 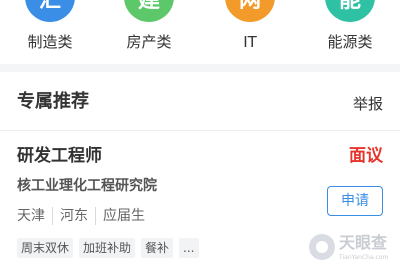 What do you see at coordinates (157, 248) in the screenshot?
I see `benefit-tag: 餐补` at bounding box center [157, 248].